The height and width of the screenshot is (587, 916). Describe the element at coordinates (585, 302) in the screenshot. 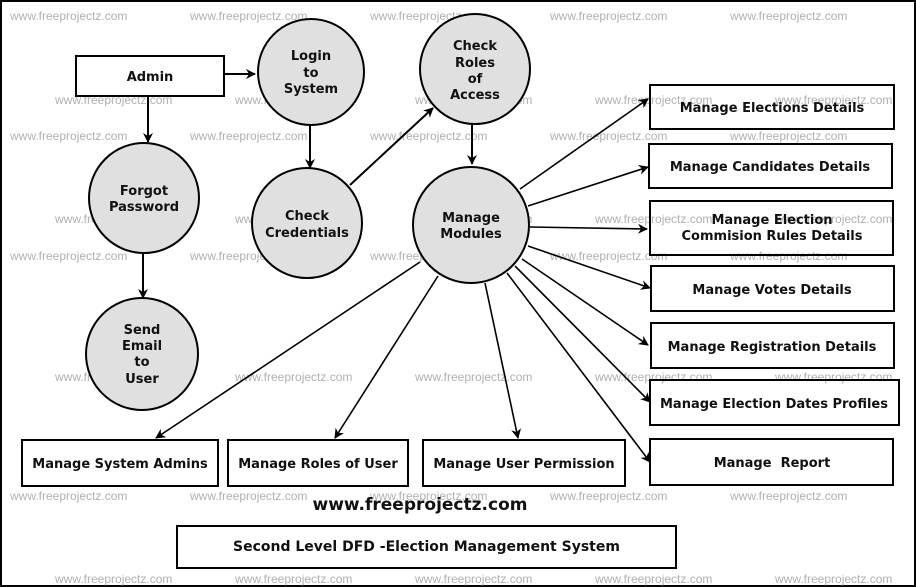

I see `flow-to-registration` at that location.